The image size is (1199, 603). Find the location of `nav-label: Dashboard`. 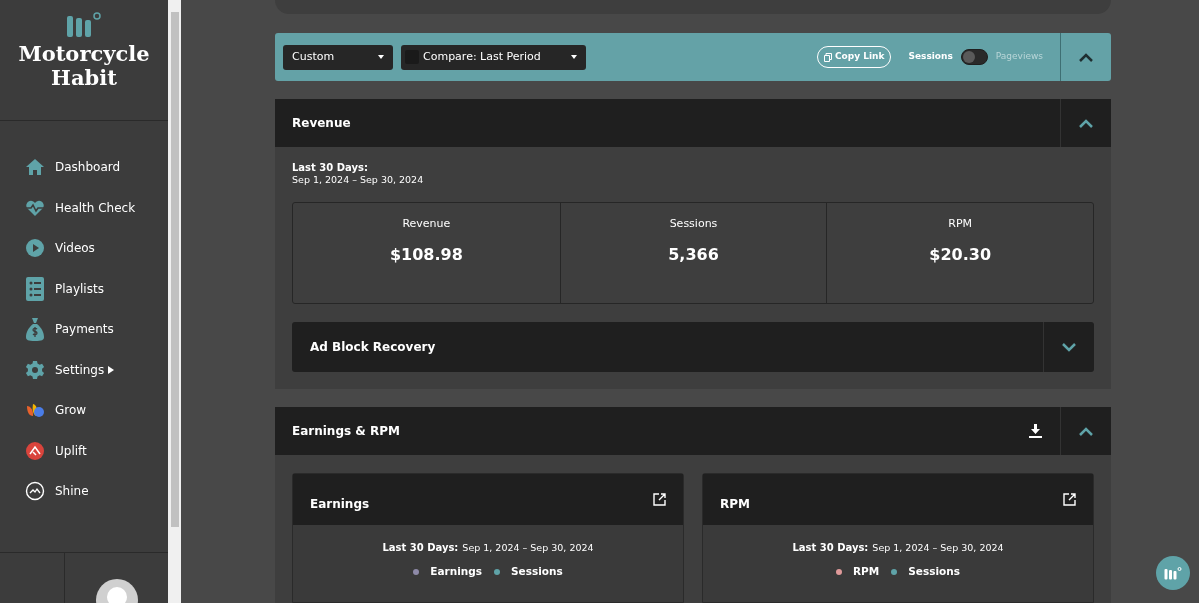

nav-label: Dashboard is located at coordinates (88, 168).